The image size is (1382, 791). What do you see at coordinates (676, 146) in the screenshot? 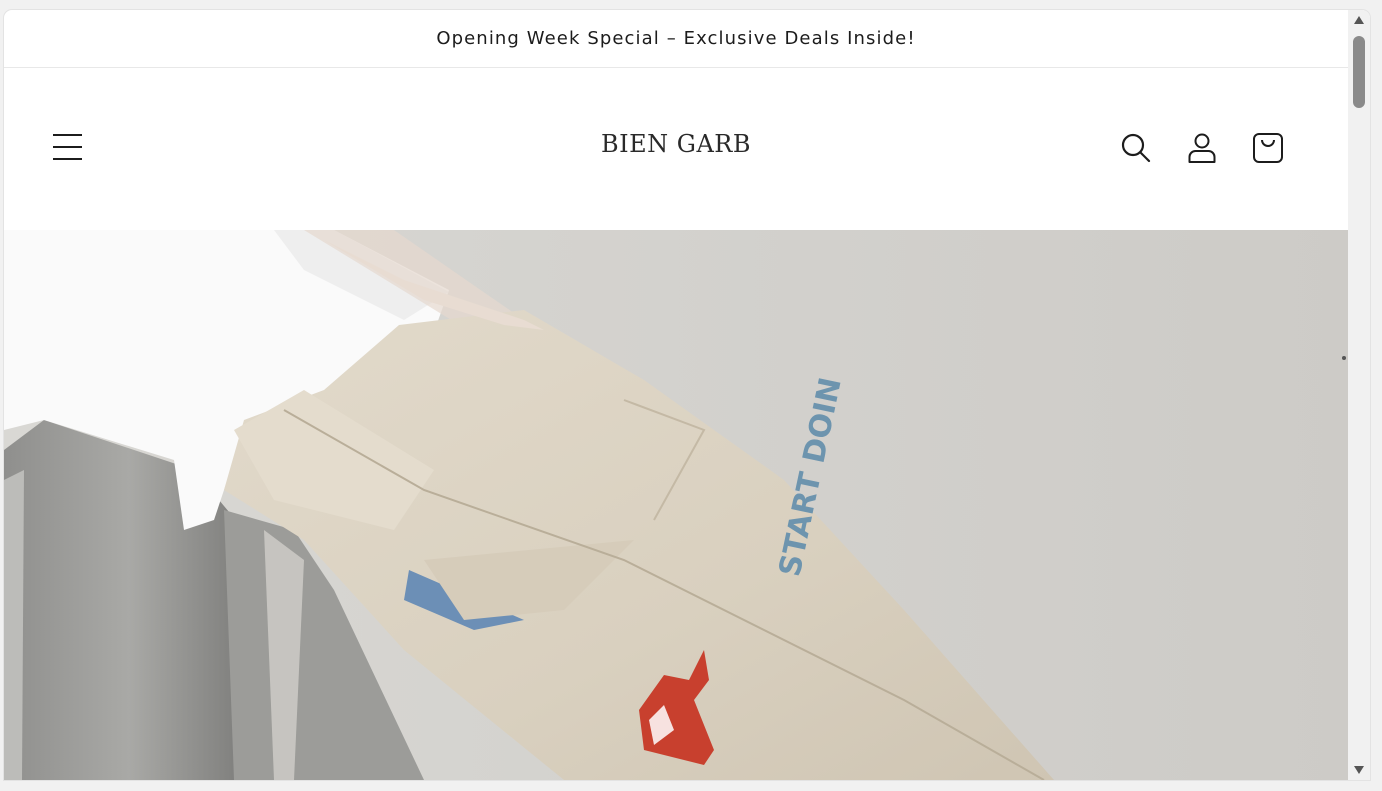
I see `store-logo: BIEN GARB` at bounding box center [676, 146].